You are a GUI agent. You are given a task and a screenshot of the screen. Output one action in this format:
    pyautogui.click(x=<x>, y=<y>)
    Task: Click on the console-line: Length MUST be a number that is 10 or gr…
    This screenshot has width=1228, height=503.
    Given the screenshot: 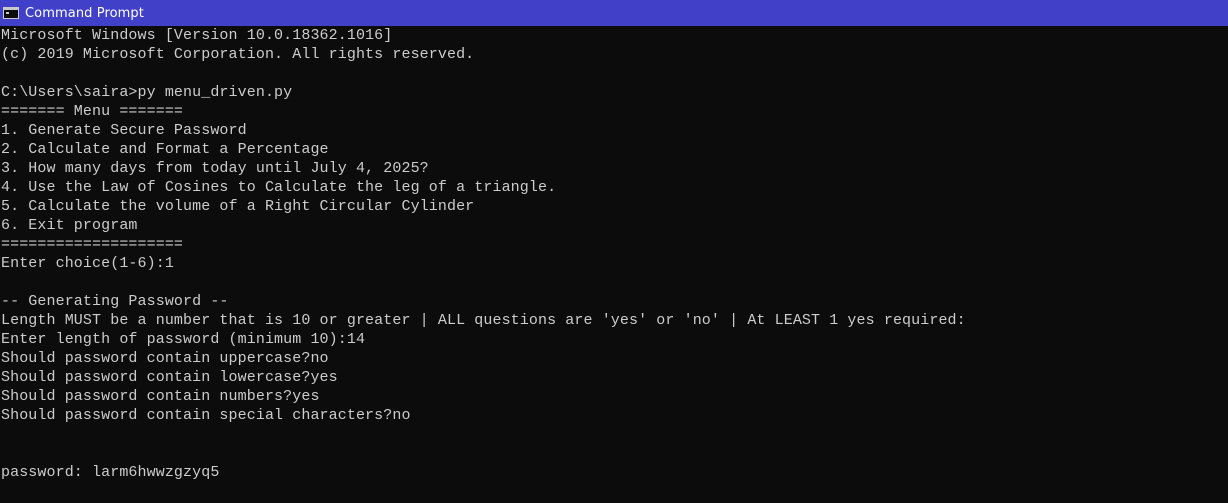 What is the action you would take?
    pyautogui.click(x=483, y=320)
    